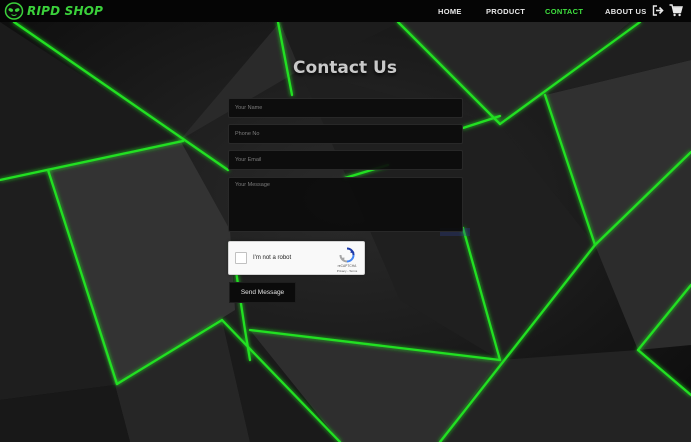  I want to click on nav-item-about-us: ABOUT US, so click(626, 11).